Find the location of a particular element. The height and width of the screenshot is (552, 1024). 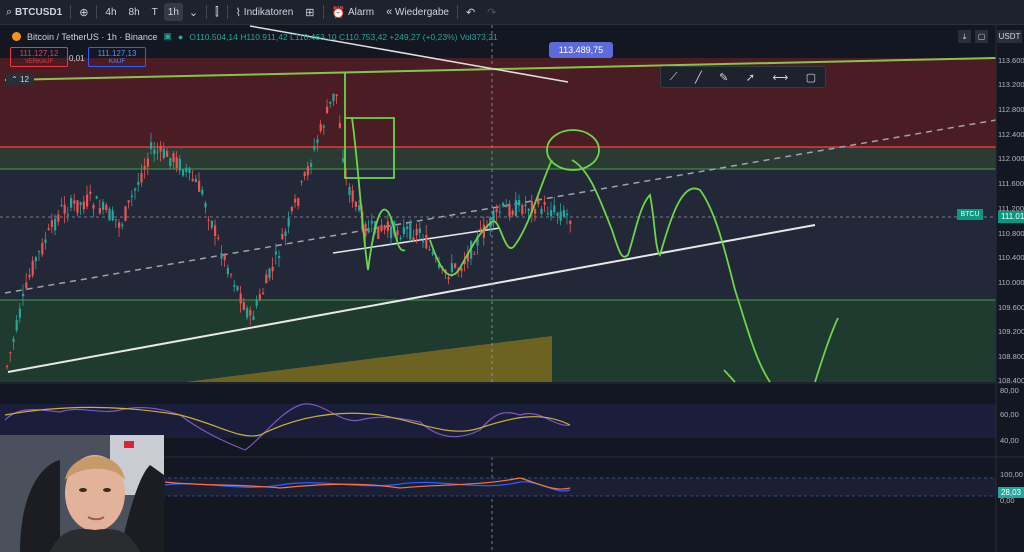

currency-label: USDT is located at coordinates (1009, 36).